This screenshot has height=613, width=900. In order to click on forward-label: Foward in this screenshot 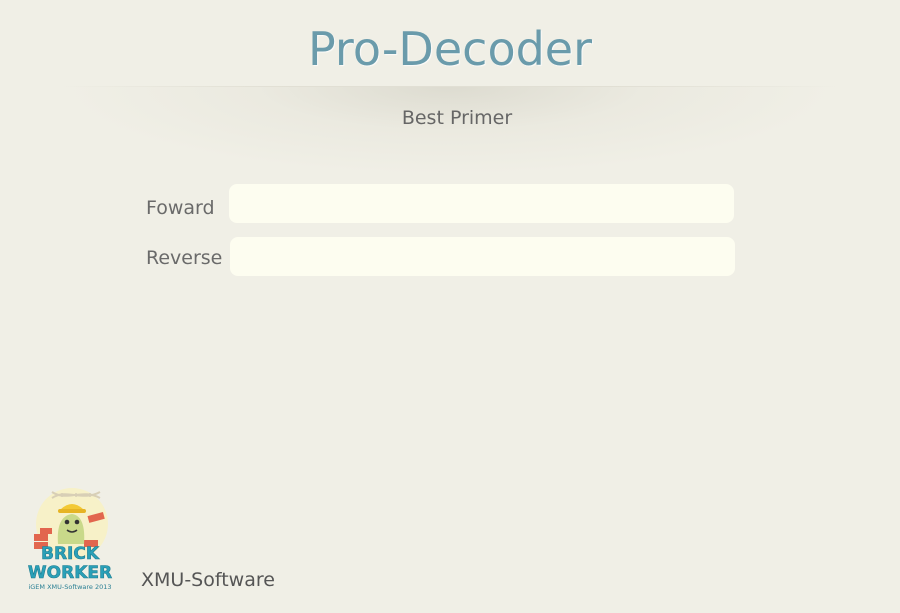, I will do `click(180, 208)`.